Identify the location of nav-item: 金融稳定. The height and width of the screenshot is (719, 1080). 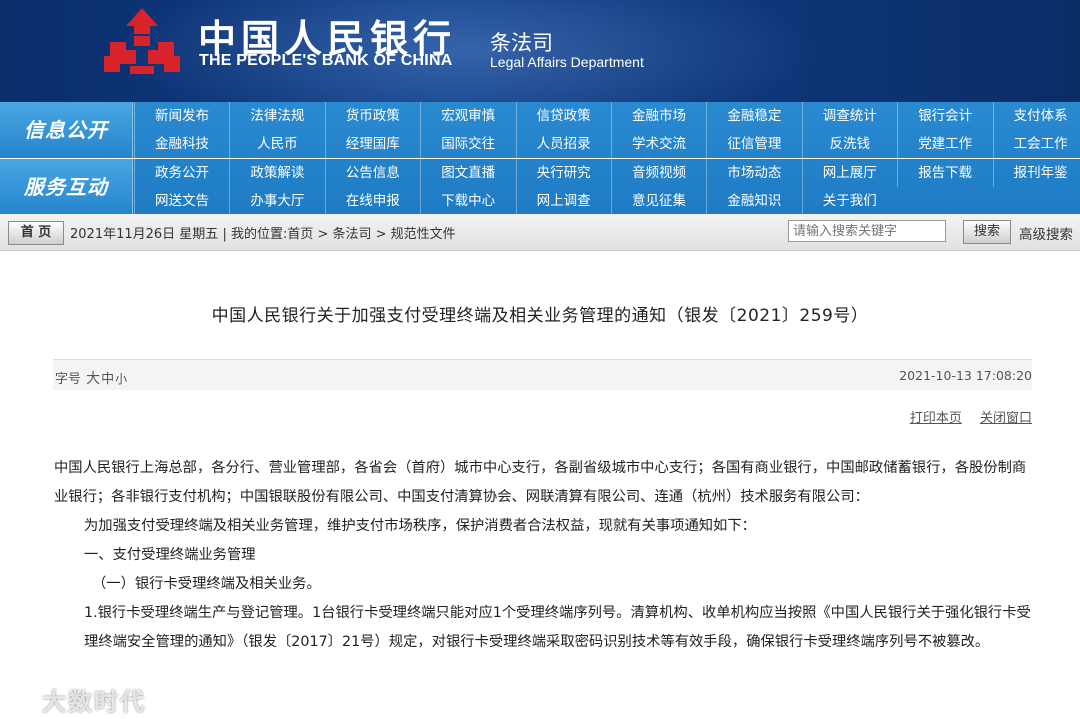
(753, 116).